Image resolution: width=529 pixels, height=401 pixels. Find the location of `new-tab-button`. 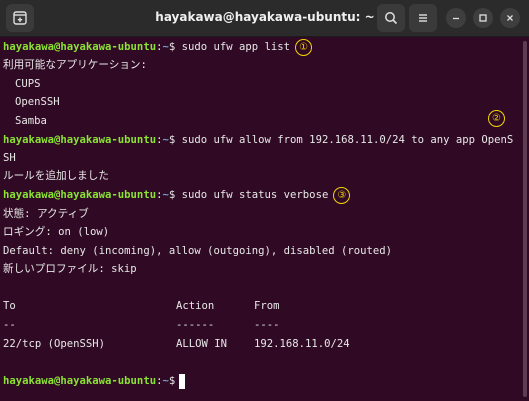

new-tab-button is located at coordinates (20, 18).